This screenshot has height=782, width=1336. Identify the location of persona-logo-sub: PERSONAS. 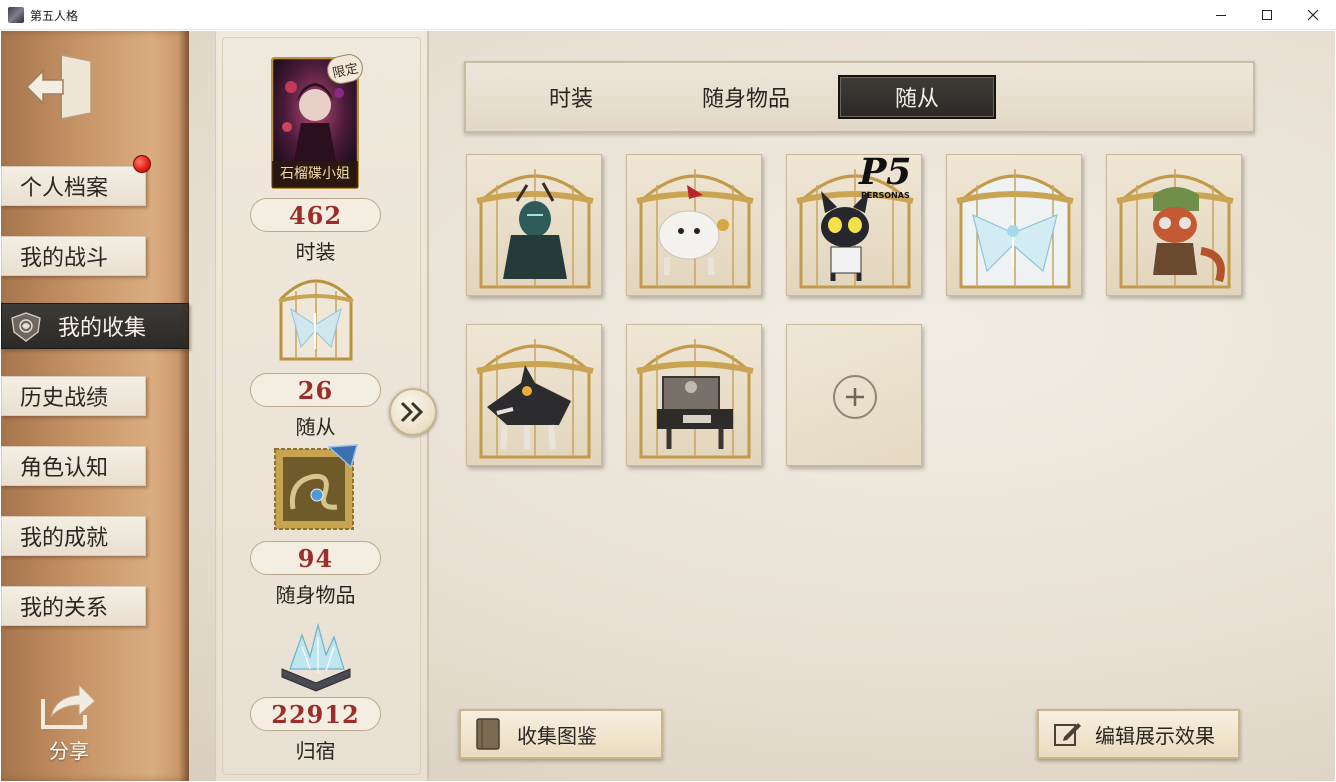
(885, 195).